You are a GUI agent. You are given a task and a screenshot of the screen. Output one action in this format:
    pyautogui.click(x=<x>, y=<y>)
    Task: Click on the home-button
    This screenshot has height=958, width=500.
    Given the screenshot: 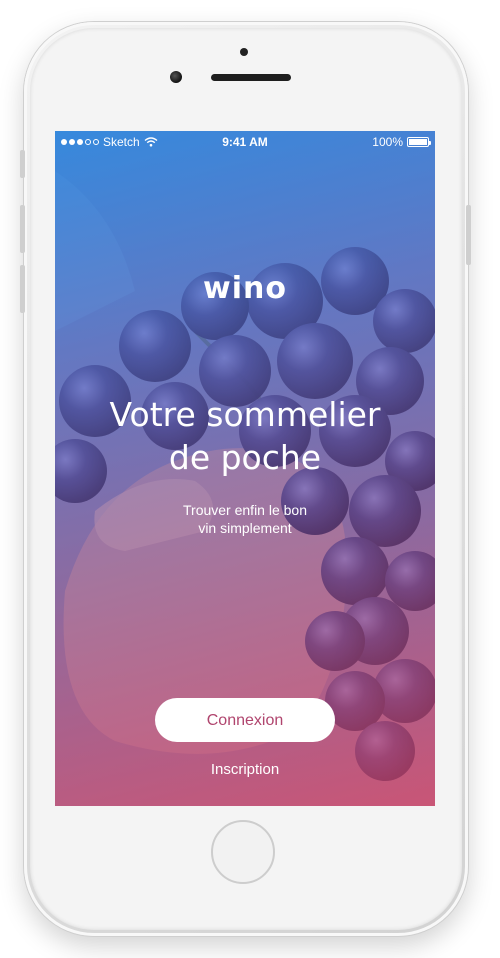 What is the action you would take?
    pyautogui.click(x=243, y=852)
    